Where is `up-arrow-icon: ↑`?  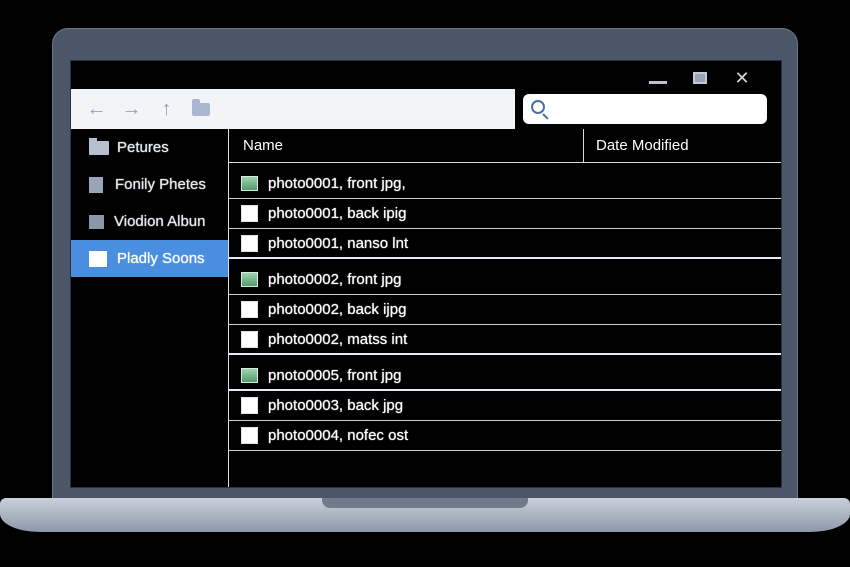
up-arrow-icon: ↑ is located at coordinates (166, 108).